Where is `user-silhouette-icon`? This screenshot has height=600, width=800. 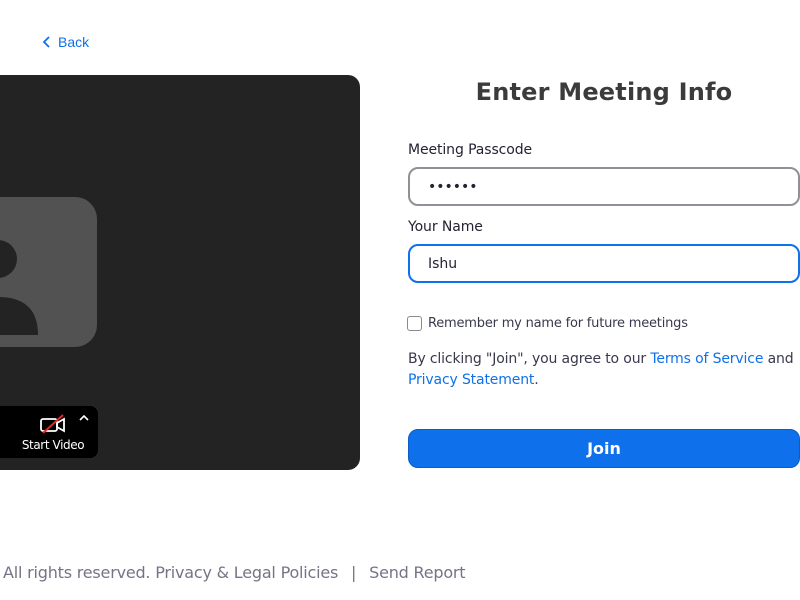 user-silhouette-icon is located at coordinates (19, 287).